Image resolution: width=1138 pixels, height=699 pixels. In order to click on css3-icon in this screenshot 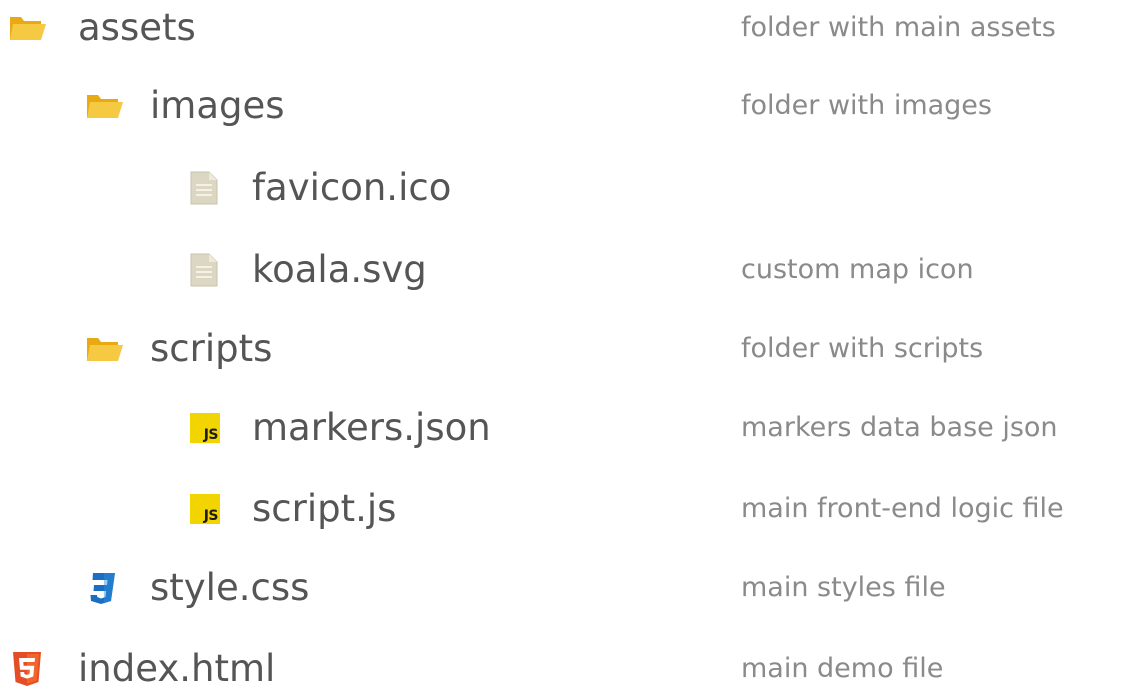, I will do `click(102, 588)`.